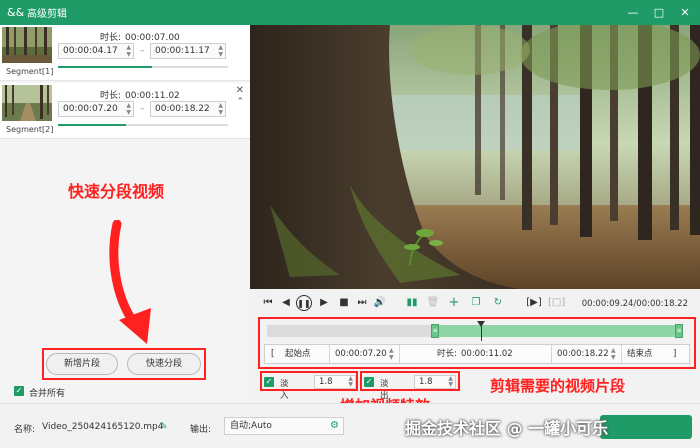 The height and width of the screenshot is (448, 700). I want to click on window-controls: — □ ✕, so click(659, 12).